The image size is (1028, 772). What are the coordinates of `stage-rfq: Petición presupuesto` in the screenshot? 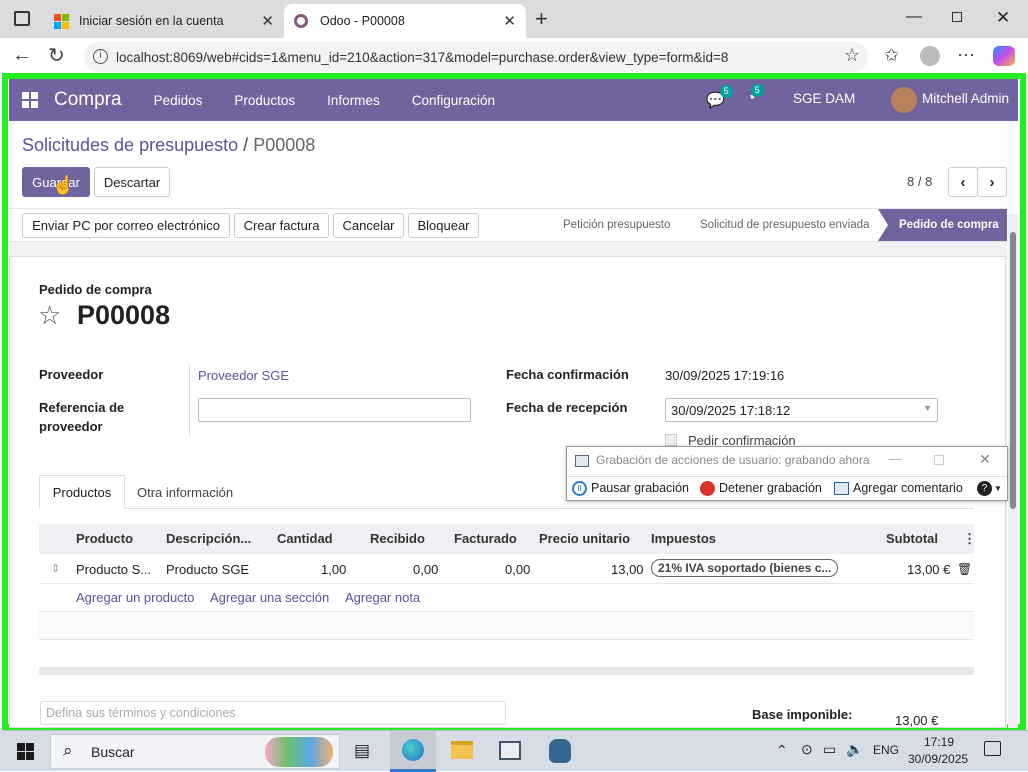 It's located at (616, 225).